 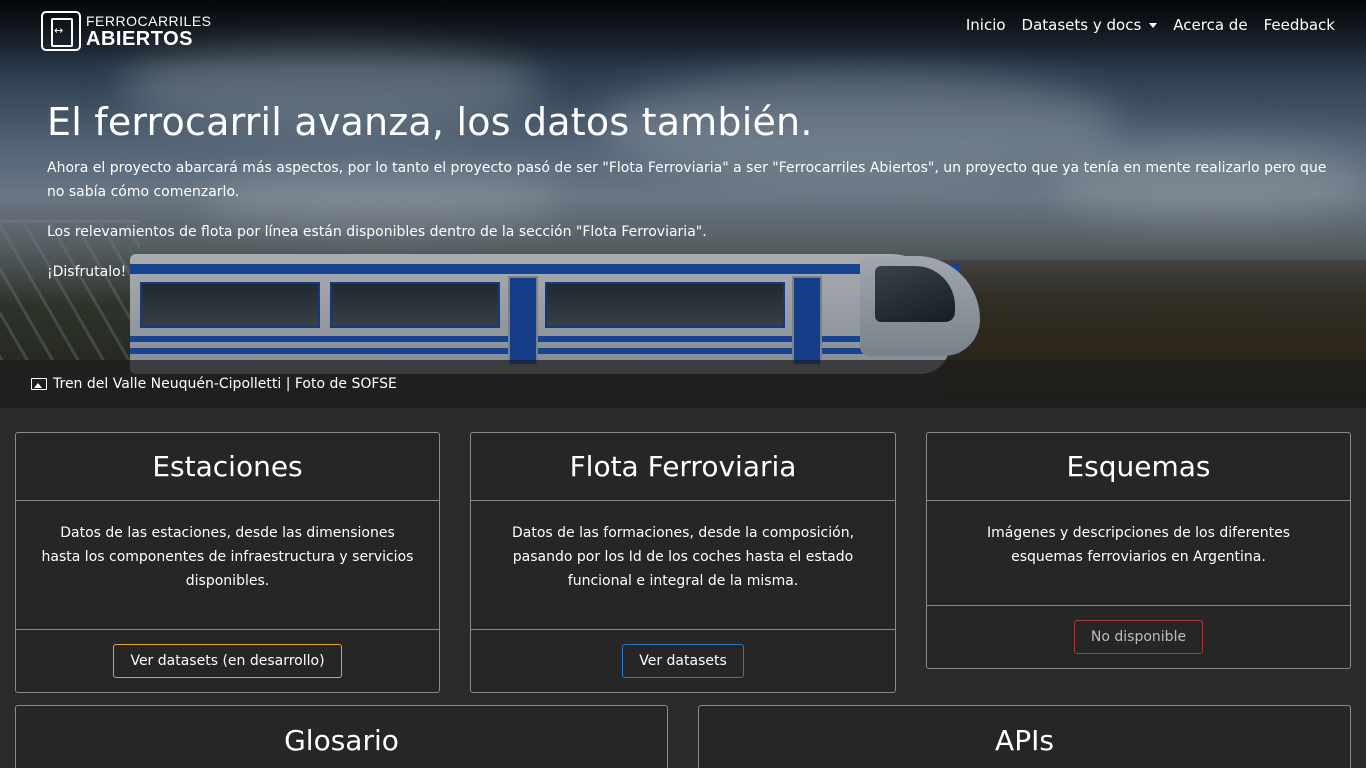 I want to click on nav-datasets-dropdown: Datasets y docs, so click(x=1090, y=25).